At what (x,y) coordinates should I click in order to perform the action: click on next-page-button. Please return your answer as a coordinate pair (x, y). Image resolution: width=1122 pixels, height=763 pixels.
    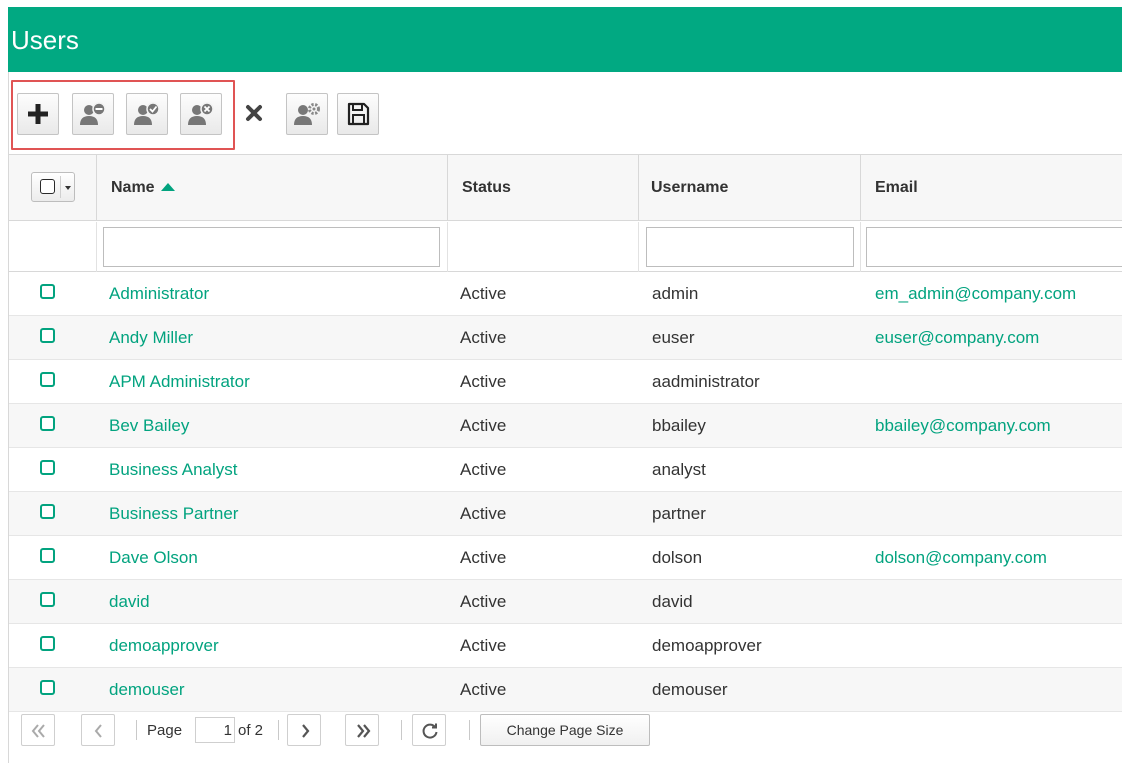
    Looking at the image, I should click on (304, 730).